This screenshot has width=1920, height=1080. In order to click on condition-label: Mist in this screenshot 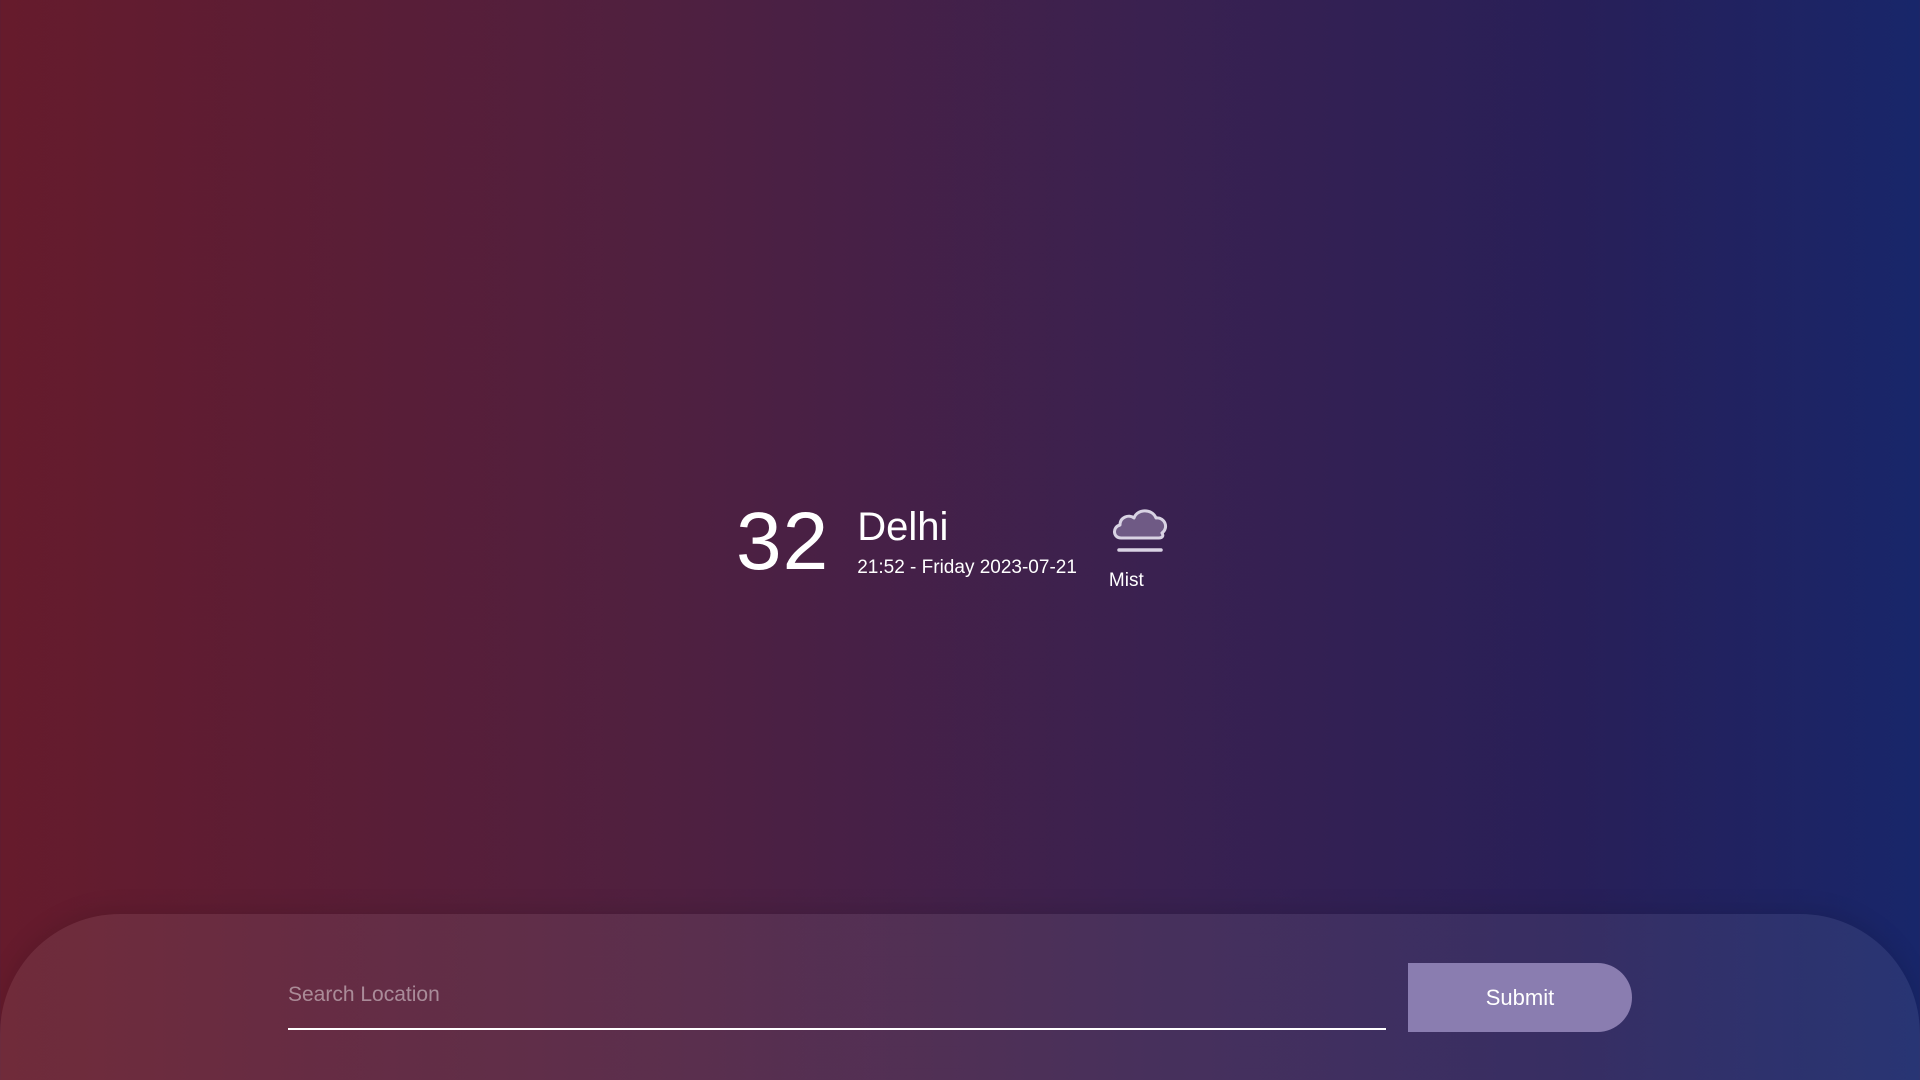, I will do `click(1126, 580)`.